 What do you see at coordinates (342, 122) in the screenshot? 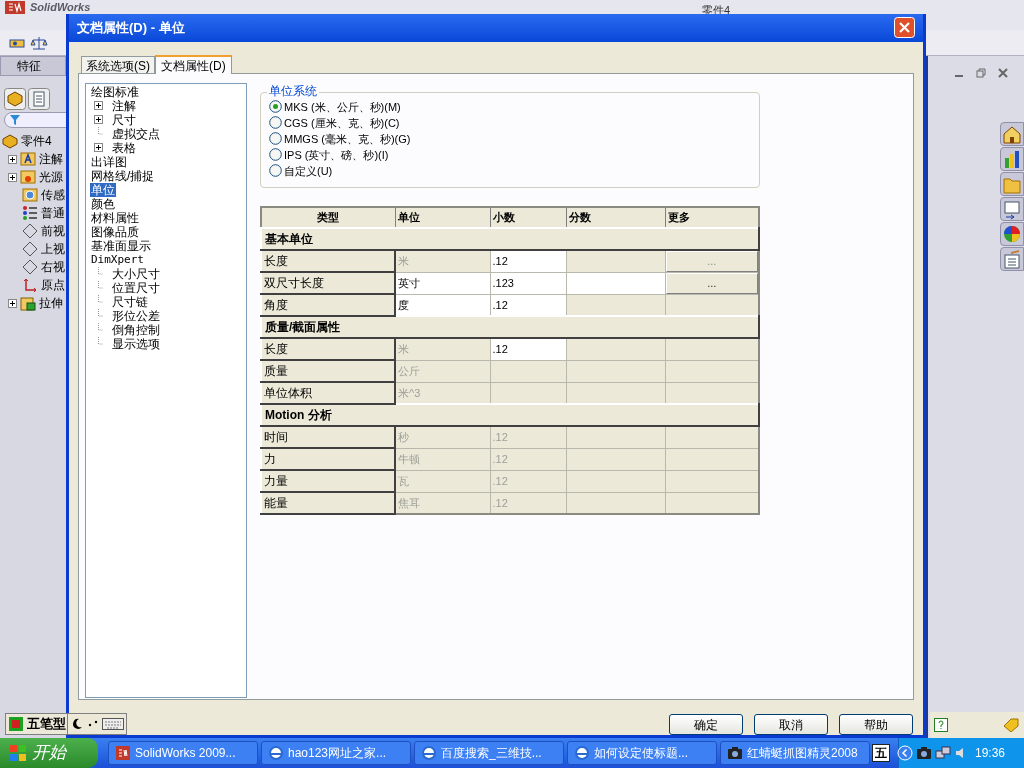
I see `radio-label: CGS (厘米、克、秒)(C)` at bounding box center [342, 122].